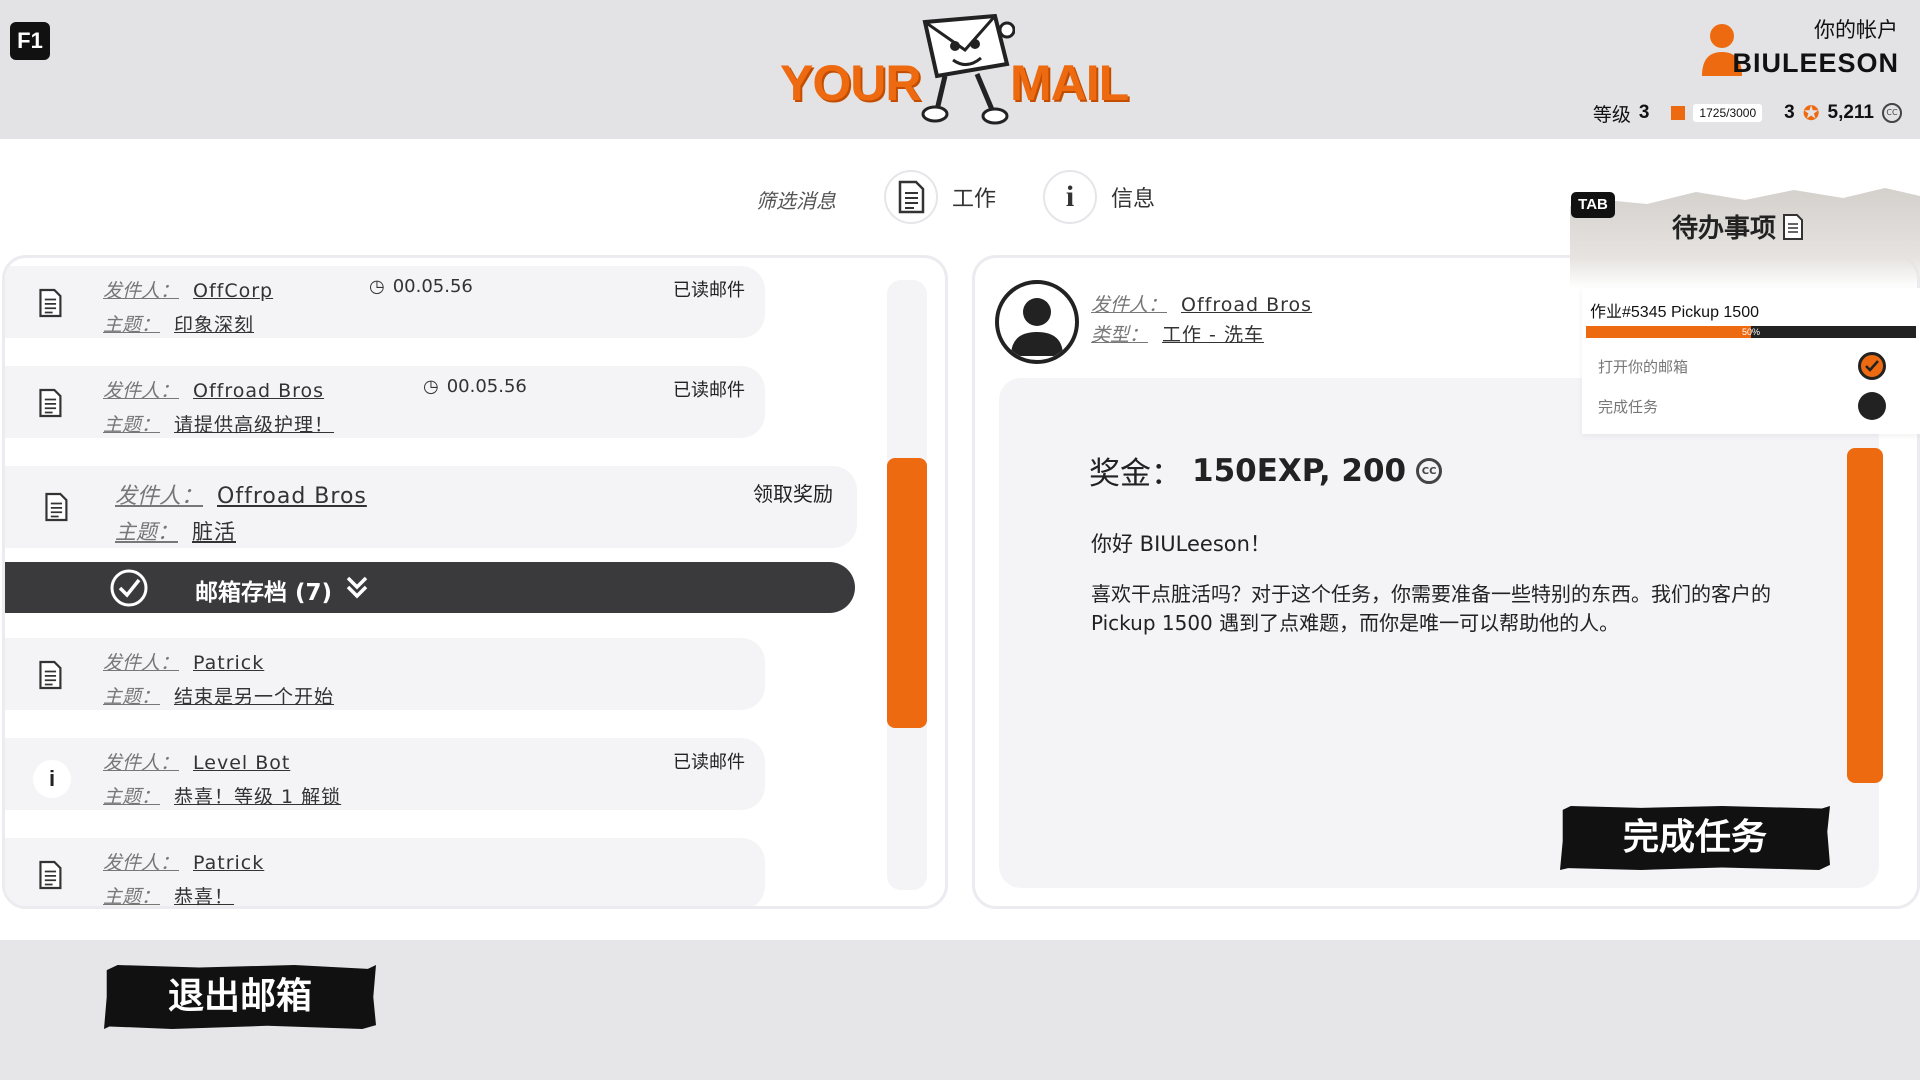 This screenshot has width=1920, height=1080. What do you see at coordinates (233, 291) in the screenshot?
I see `message-sender: OffCorp` at bounding box center [233, 291].